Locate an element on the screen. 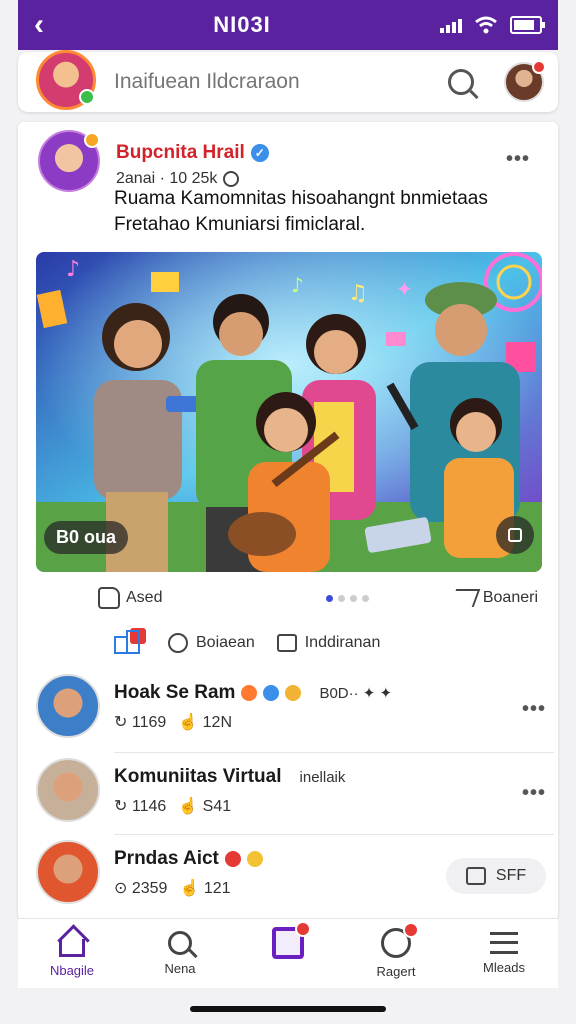  app-title: NI03I is located at coordinates (242, 24).